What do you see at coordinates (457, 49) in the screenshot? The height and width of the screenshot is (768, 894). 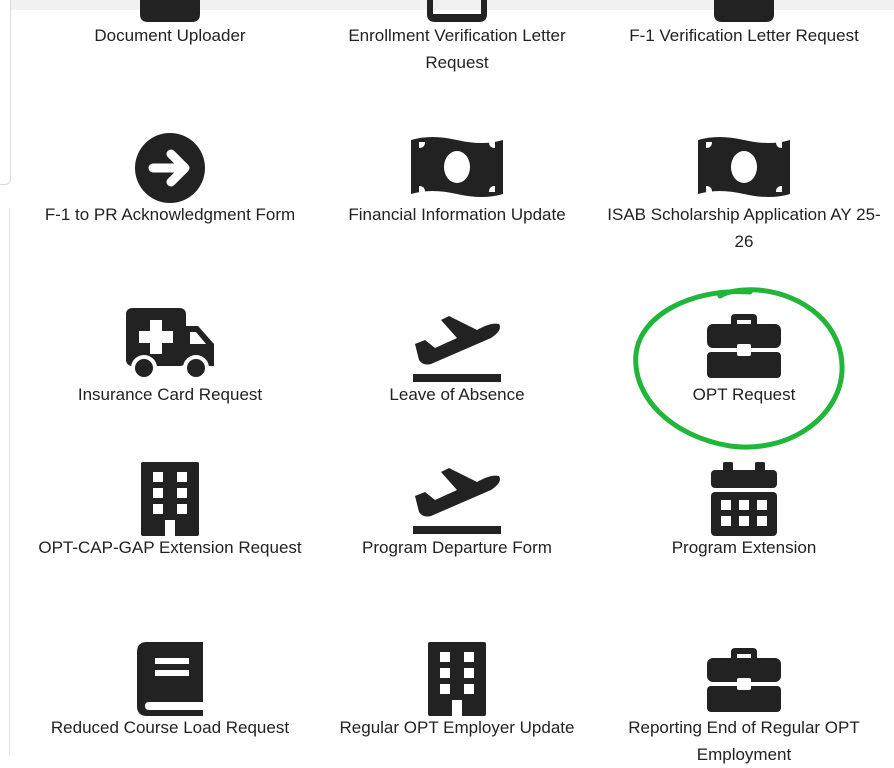 I see `tile-label: Enrollment Verification Letter Request` at bounding box center [457, 49].